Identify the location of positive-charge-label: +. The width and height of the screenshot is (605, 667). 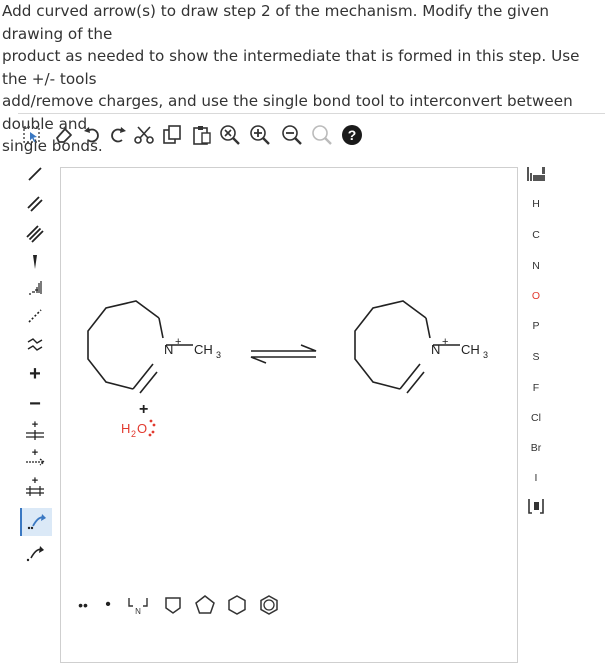
(35, 373).